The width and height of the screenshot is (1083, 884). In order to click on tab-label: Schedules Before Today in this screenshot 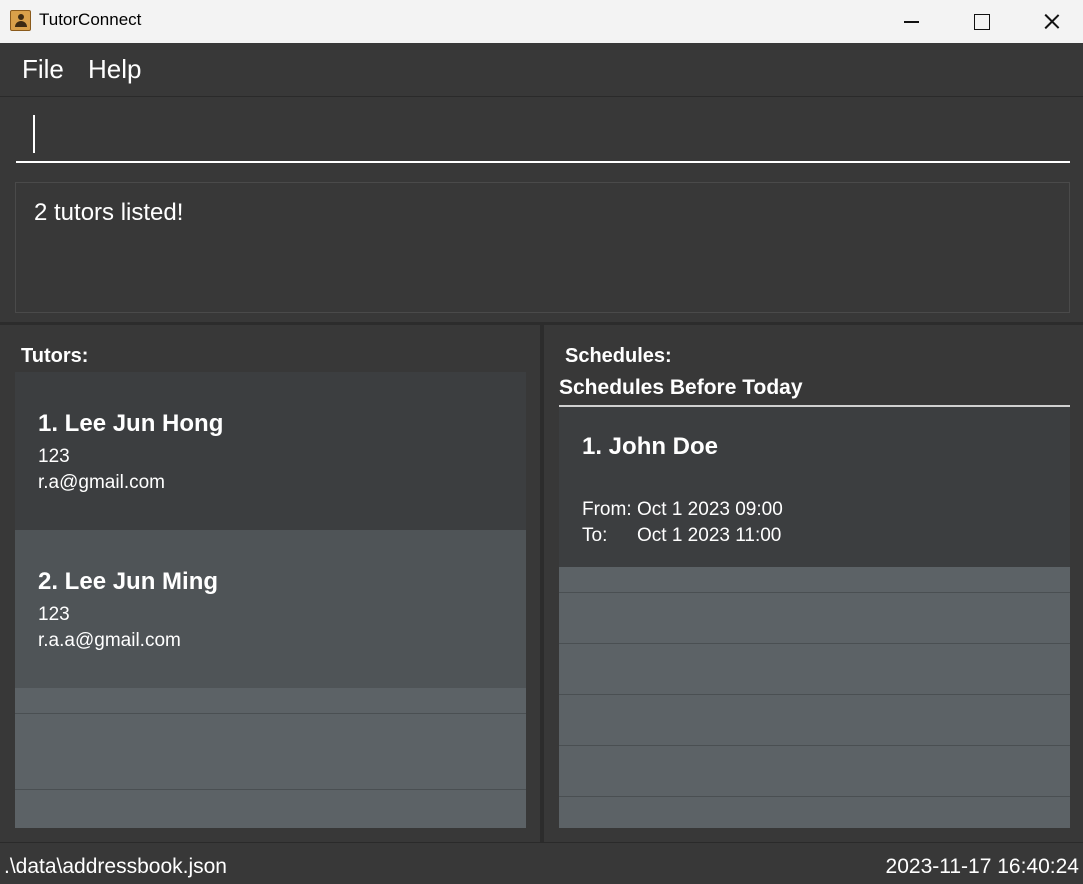, I will do `click(681, 387)`.